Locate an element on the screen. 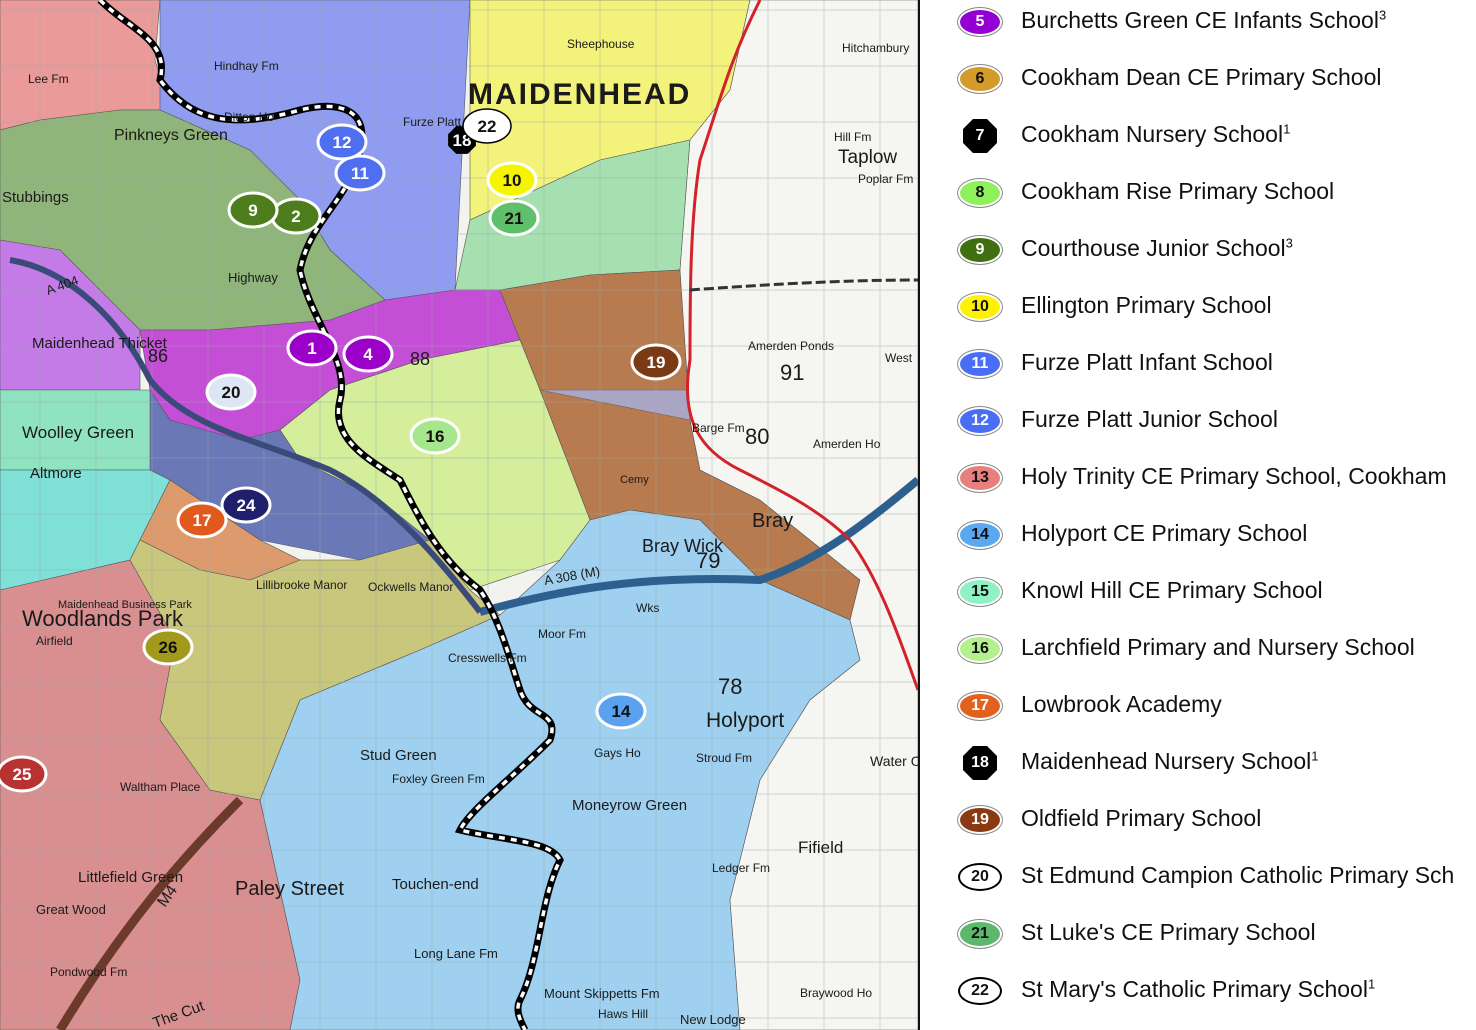  legend-label: St Luke's CE Primary School is located at coordinates (1168, 932).